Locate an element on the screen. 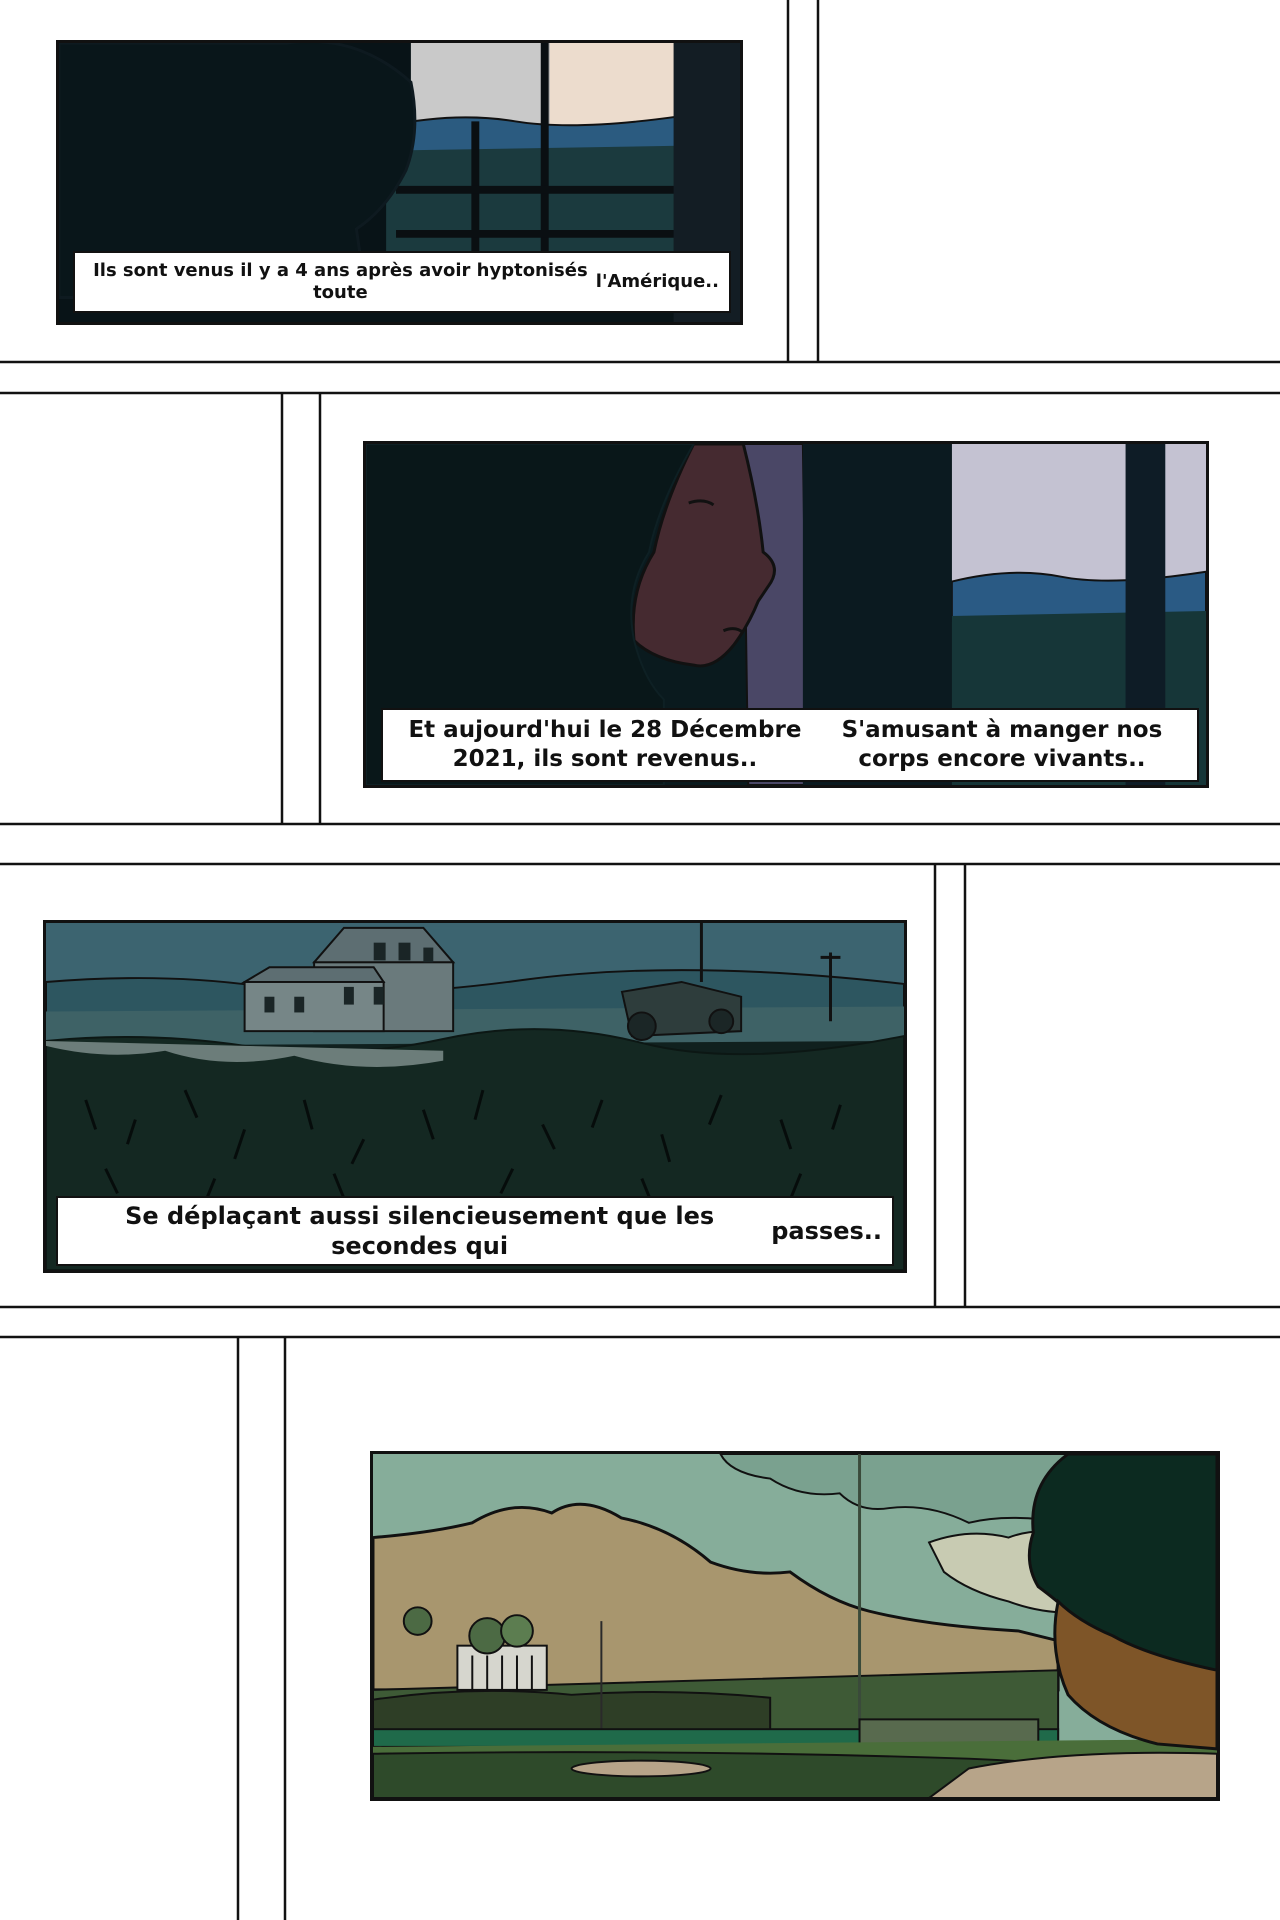  baseball-field-illustration is located at coordinates (795, 1626).